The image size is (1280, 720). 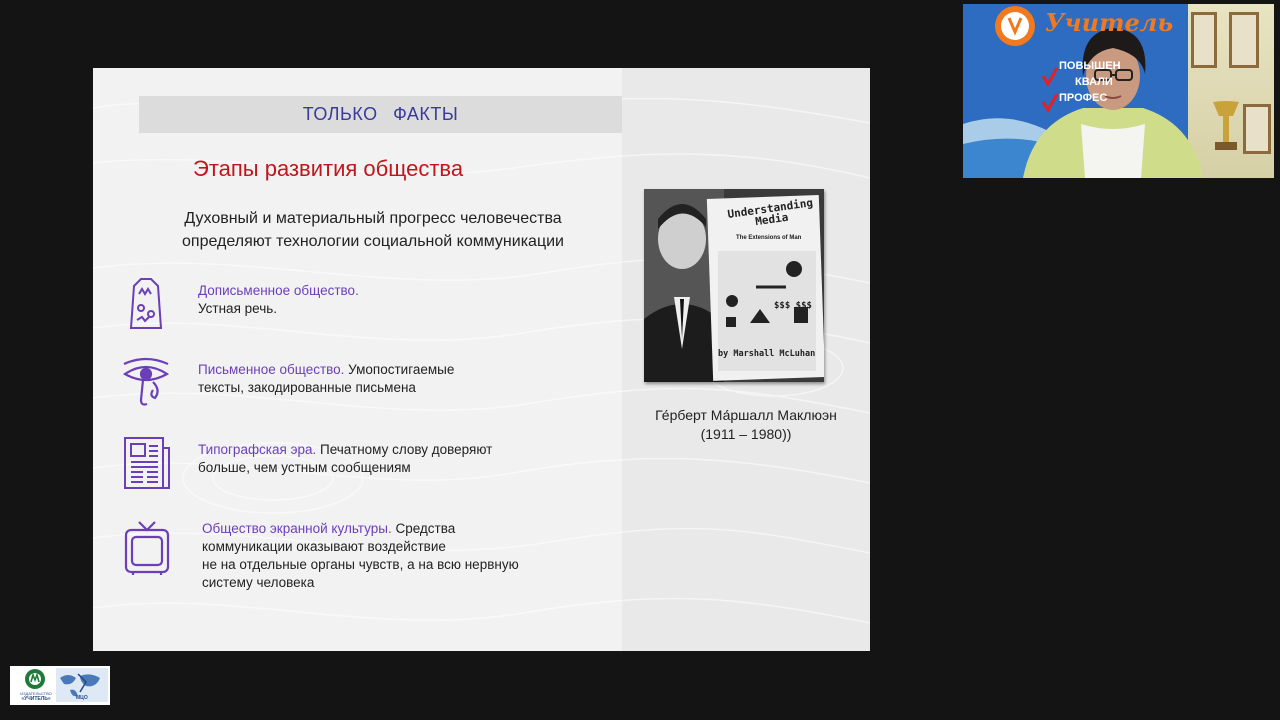 What do you see at coordinates (146, 381) in the screenshot?
I see `eye-of-horus-icon` at bounding box center [146, 381].